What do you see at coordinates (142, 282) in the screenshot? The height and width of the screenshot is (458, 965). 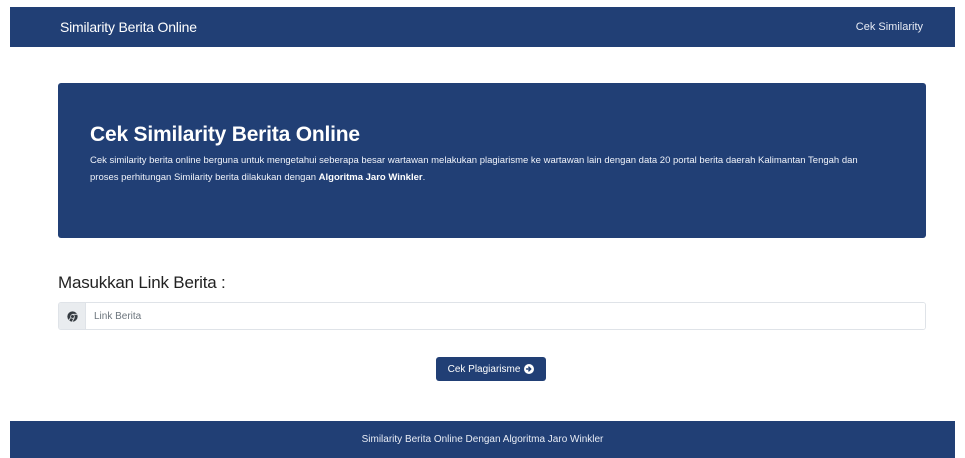 I see `link-input-label: Masukkan Link Berita :` at bounding box center [142, 282].